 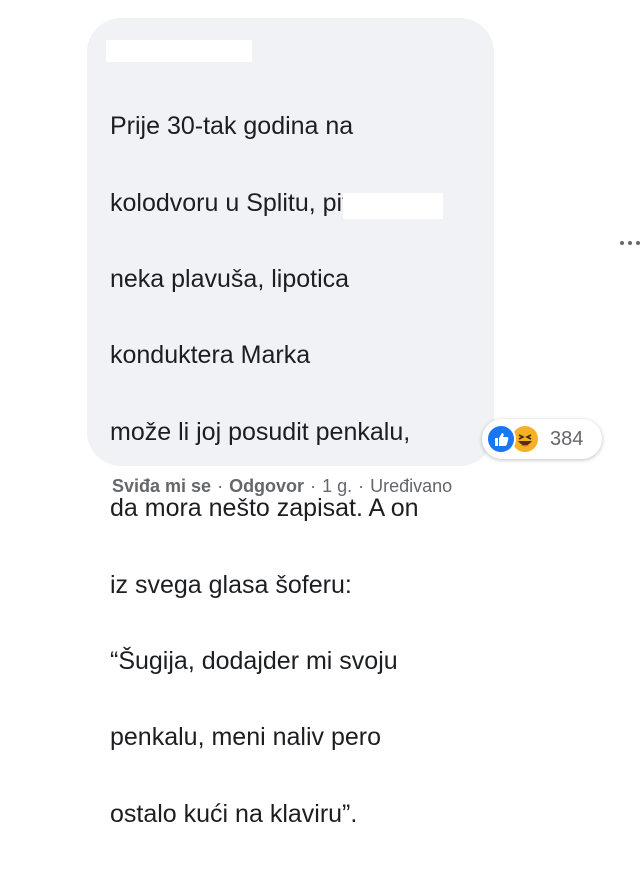 I want to click on comment-line: konduktera Marka, so click(x=210, y=355).